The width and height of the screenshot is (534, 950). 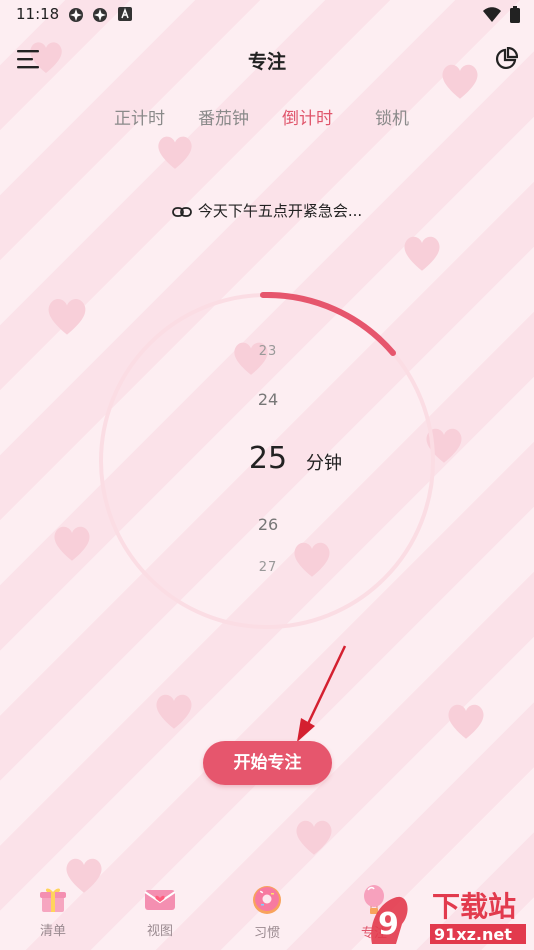 What do you see at coordinates (268, 351) in the screenshot?
I see `picker-value: 23` at bounding box center [268, 351].